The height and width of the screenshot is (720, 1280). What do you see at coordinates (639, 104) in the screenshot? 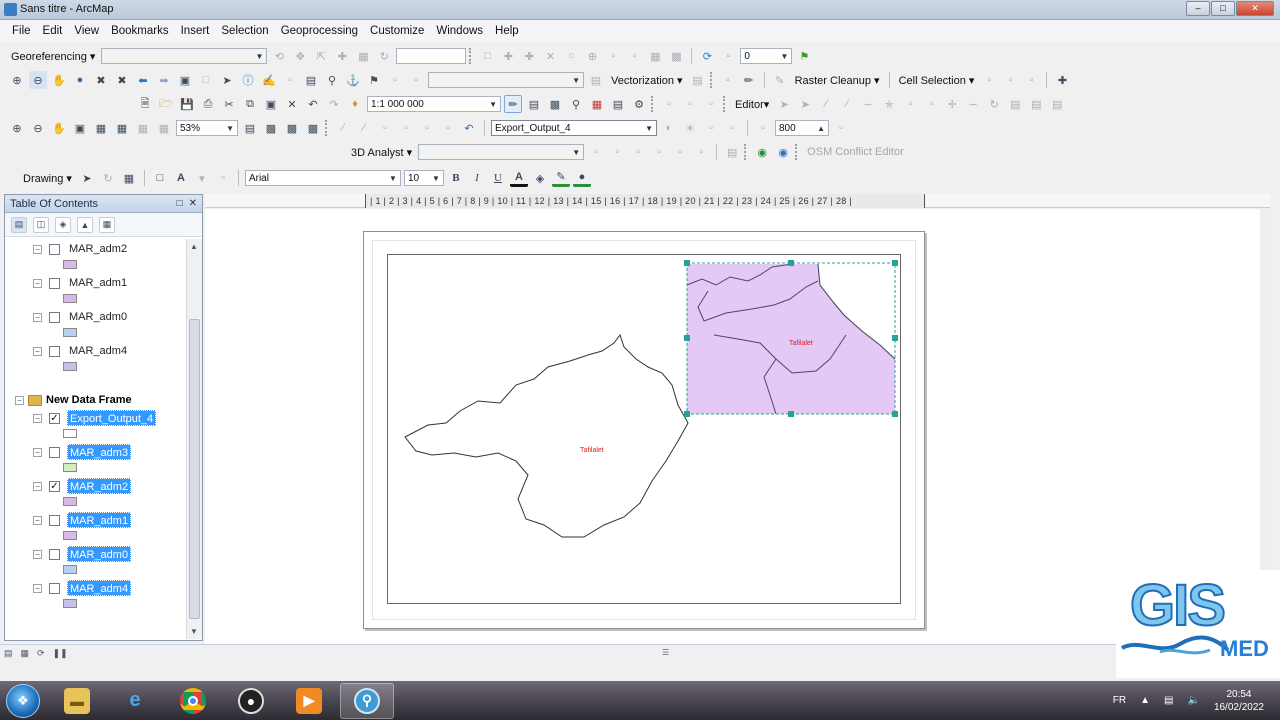
I see `model-builder-icon: ⚙` at bounding box center [639, 104].